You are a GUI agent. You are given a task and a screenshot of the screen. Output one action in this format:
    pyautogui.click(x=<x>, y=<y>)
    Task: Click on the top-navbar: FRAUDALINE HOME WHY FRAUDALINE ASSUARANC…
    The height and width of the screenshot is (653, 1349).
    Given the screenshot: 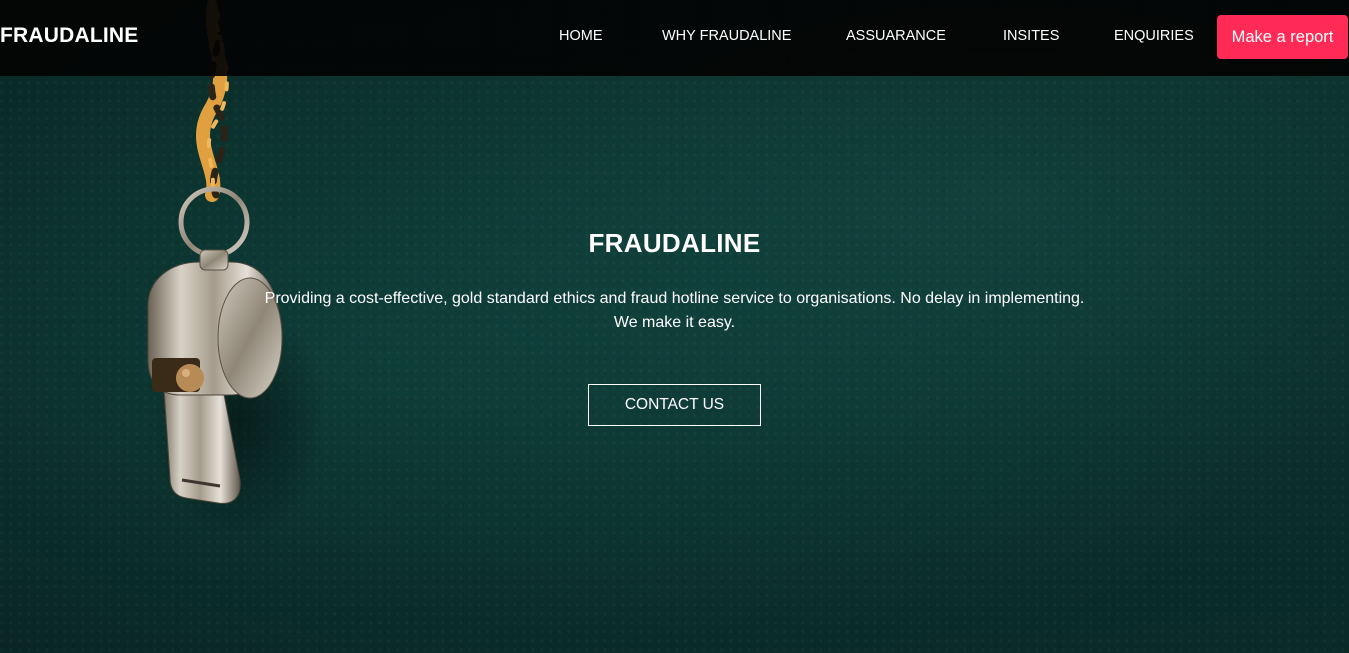 What is the action you would take?
    pyautogui.click(x=674, y=38)
    